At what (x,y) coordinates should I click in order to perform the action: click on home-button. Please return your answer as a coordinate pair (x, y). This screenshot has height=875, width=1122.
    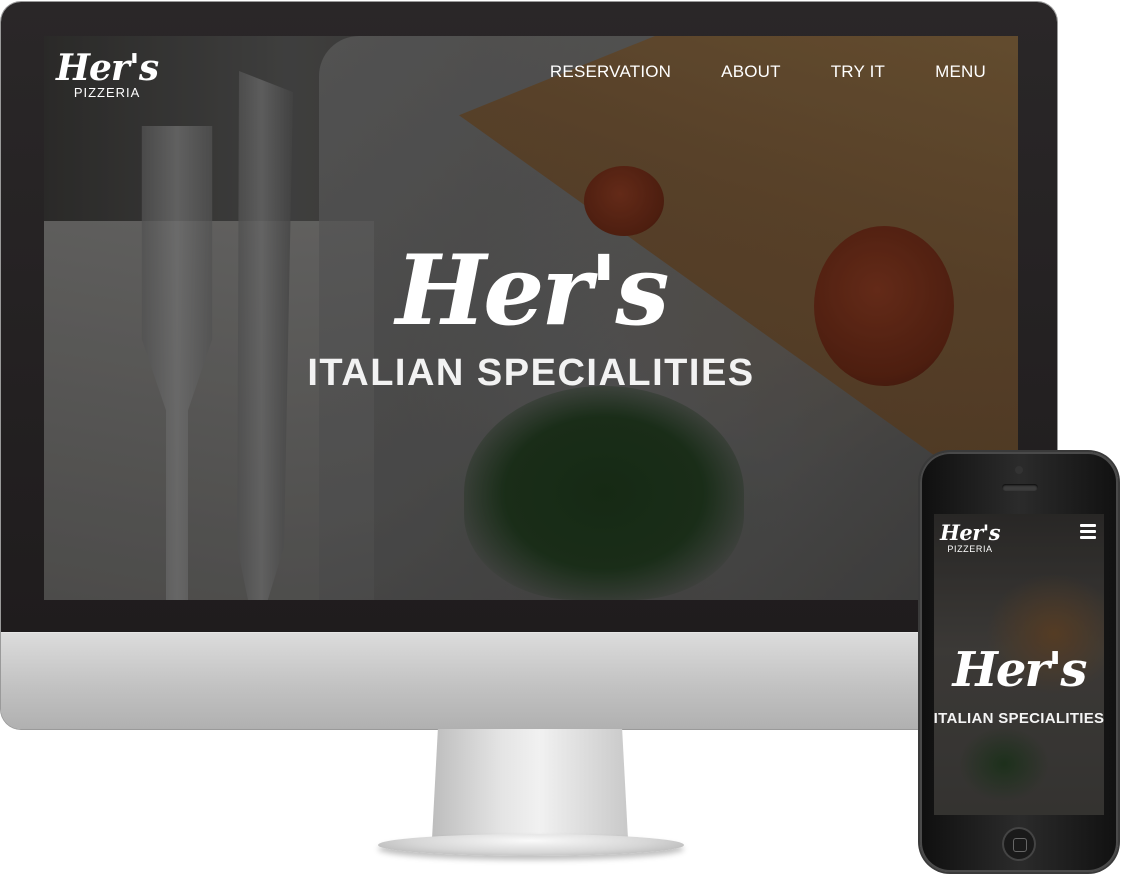
    Looking at the image, I should click on (1019, 844).